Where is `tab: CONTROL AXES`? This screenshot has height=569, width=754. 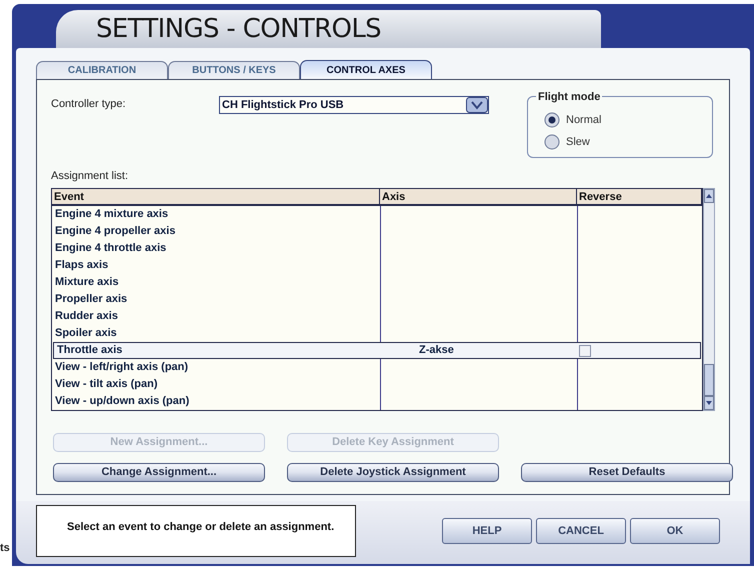
tab: CONTROL AXES is located at coordinates (366, 69).